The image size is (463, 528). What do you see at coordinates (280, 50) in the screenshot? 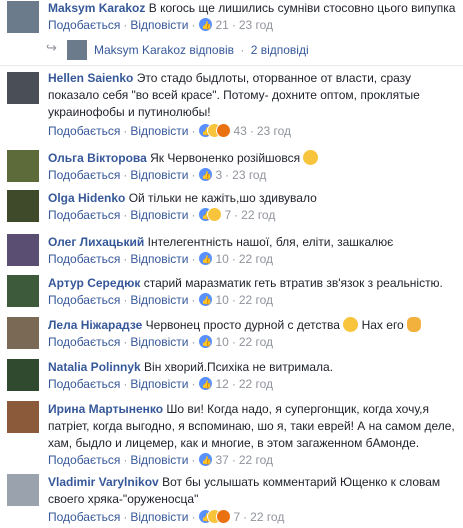
I see `reply-count-link: 2 відповіді` at bounding box center [280, 50].